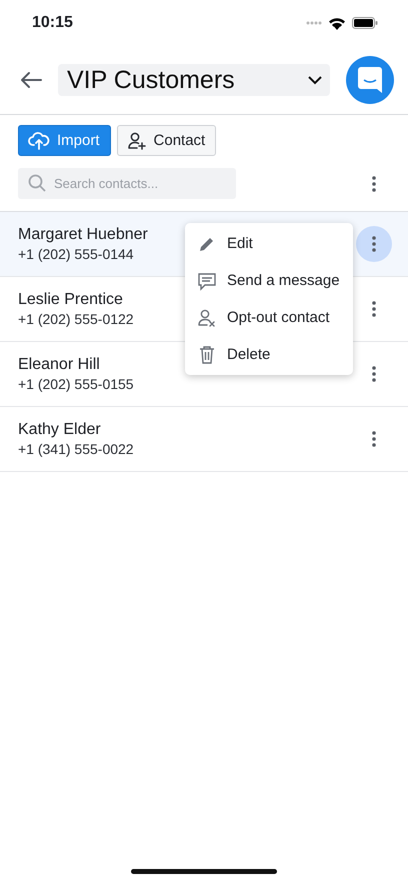 The width and height of the screenshot is (408, 883). What do you see at coordinates (269, 243) in the screenshot?
I see `menu-item: Edit` at bounding box center [269, 243].